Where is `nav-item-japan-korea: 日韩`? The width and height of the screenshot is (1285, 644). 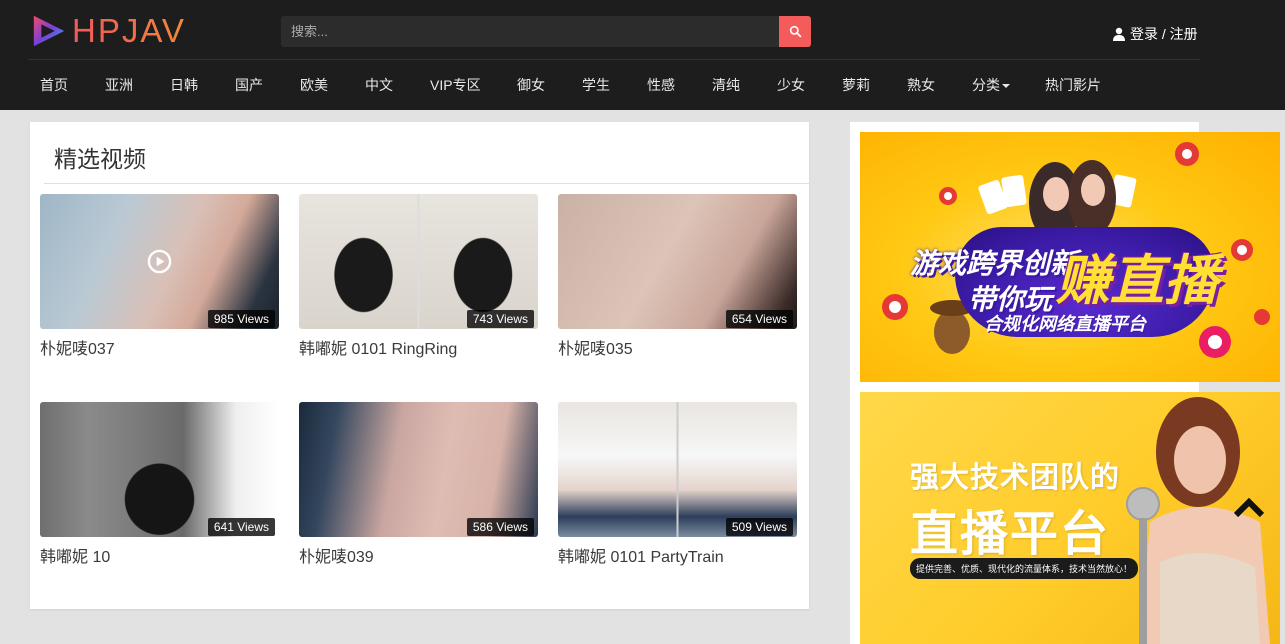 nav-item-japan-korea: 日韩 is located at coordinates (184, 85).